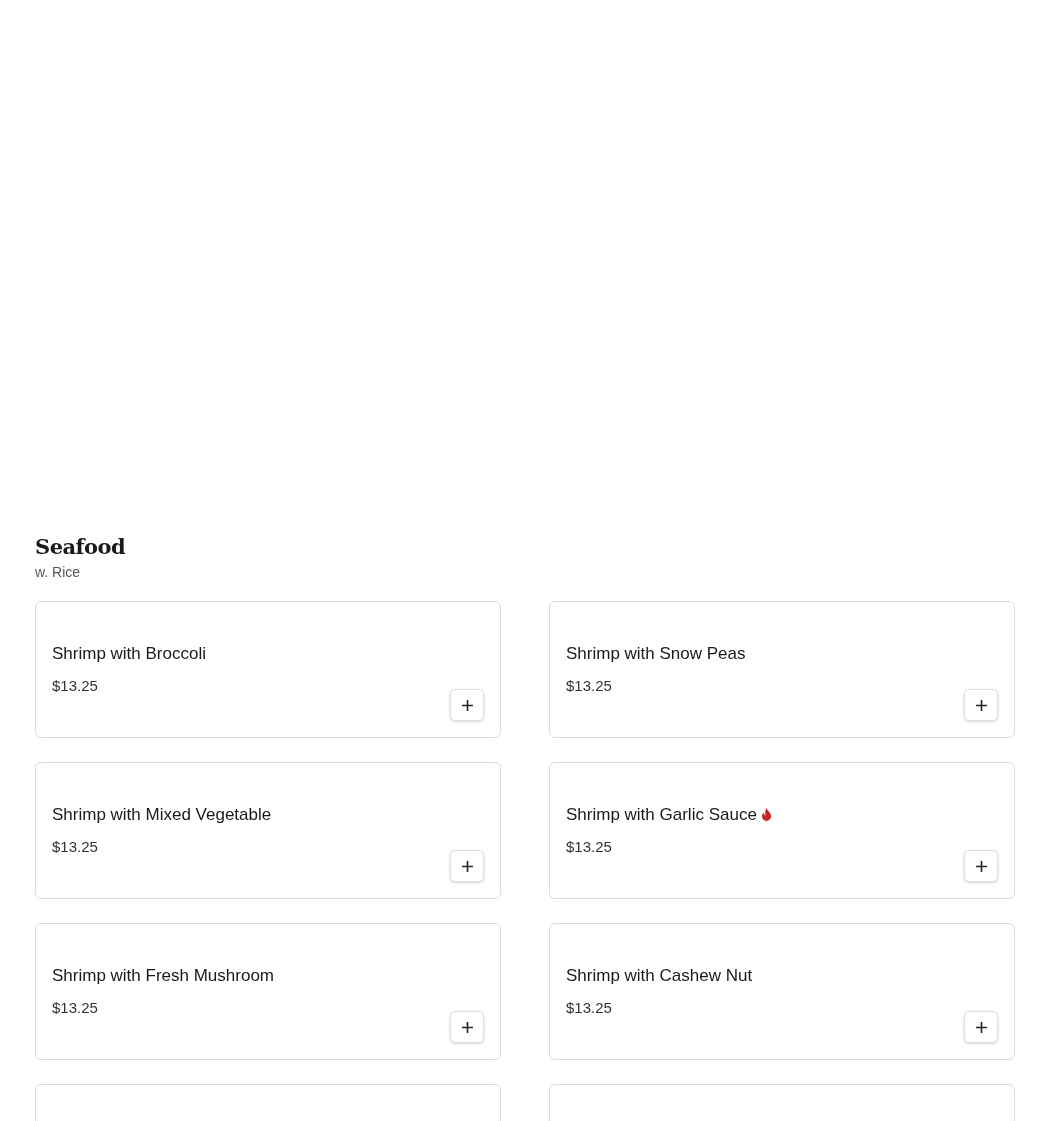 This screenshot has width=1050, height=1121. Describe the element at coordinates (782, 991) in the screenshot. I see `menu-item-card: Shrimp with Cashew Nut $13.25` at that location.